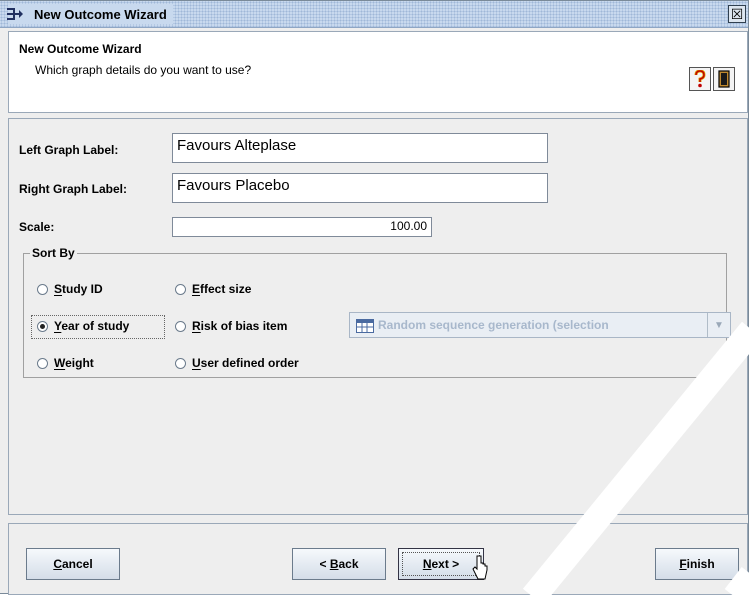 This screenshot has width=752, height=597. I want to click on question-mark-icon, so click(700, 79).